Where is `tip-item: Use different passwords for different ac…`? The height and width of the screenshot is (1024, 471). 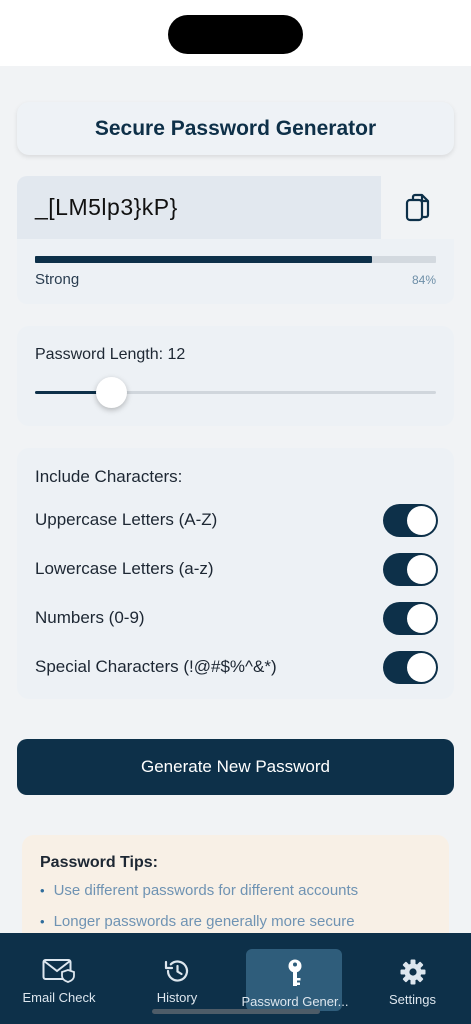
tip-item: Use different passwords for different ac… is located at coordinates (199, 896).